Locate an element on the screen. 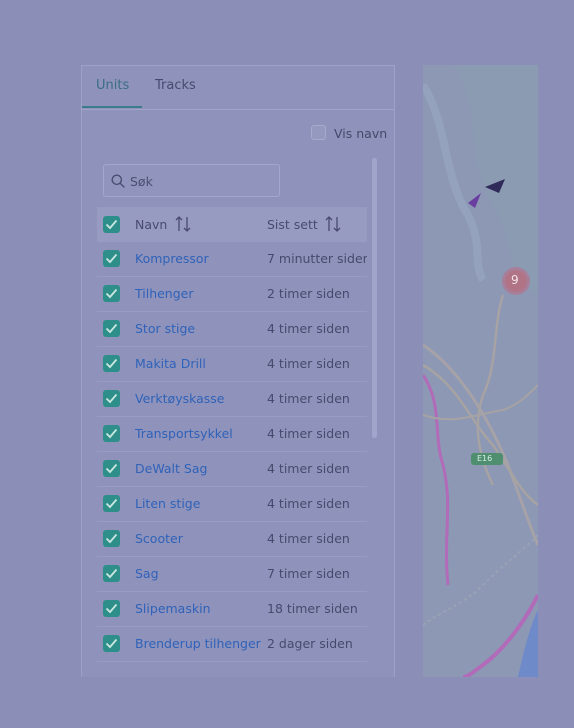  search-box is located at coordinates (191, 180).